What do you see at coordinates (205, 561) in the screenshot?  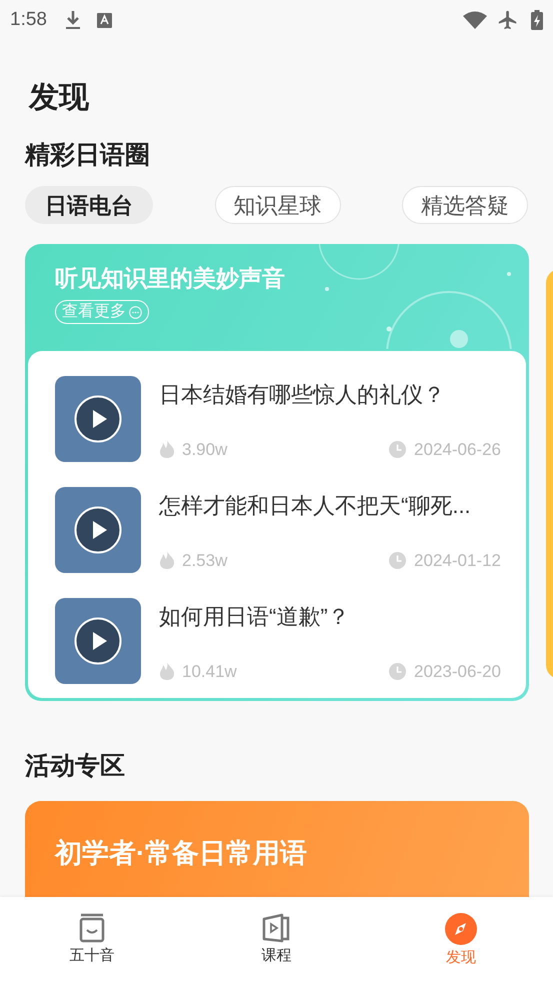 I see `view-count: 2.53w` at bounding box center [205, 561].